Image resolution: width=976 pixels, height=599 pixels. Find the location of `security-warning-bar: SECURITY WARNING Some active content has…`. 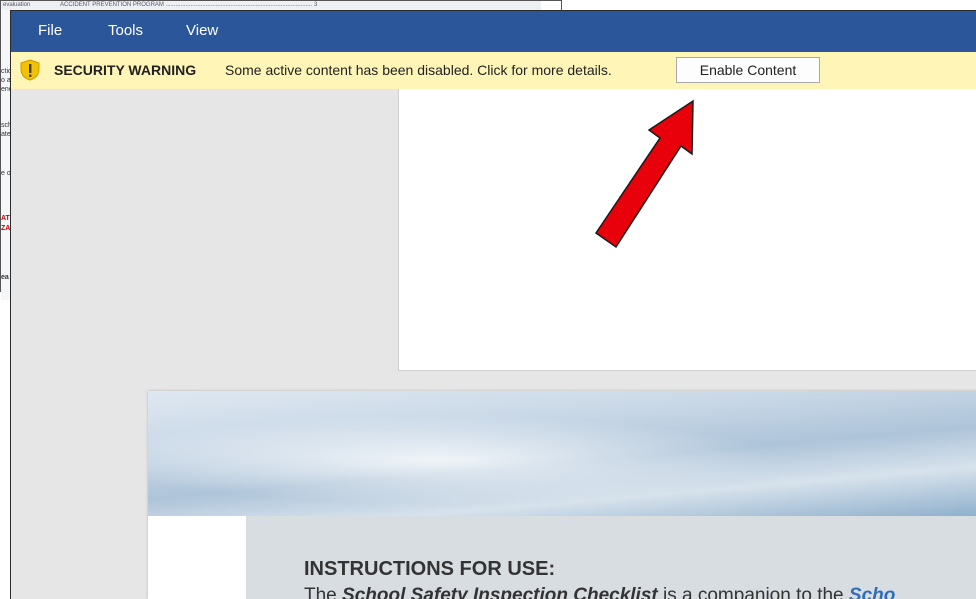

security-warning-bar: SECURITY WARNING Some active content has… is located at coordinates (493, 71).